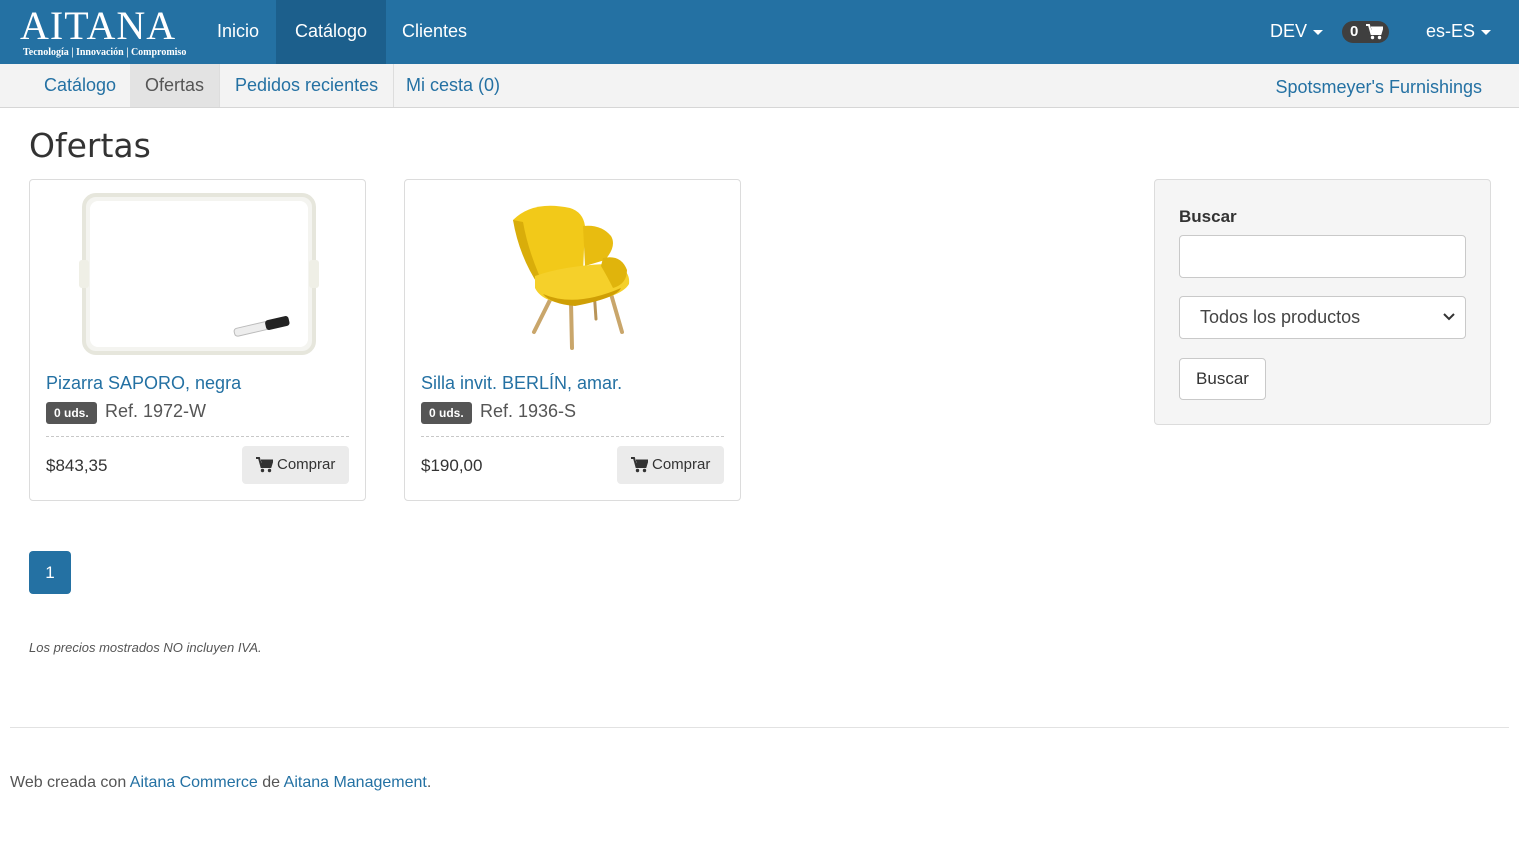  What do you see at coordinates (238, 32) in the screenshot?
I see `nav-inicio: Inicio` at bounding box center [238, 32].